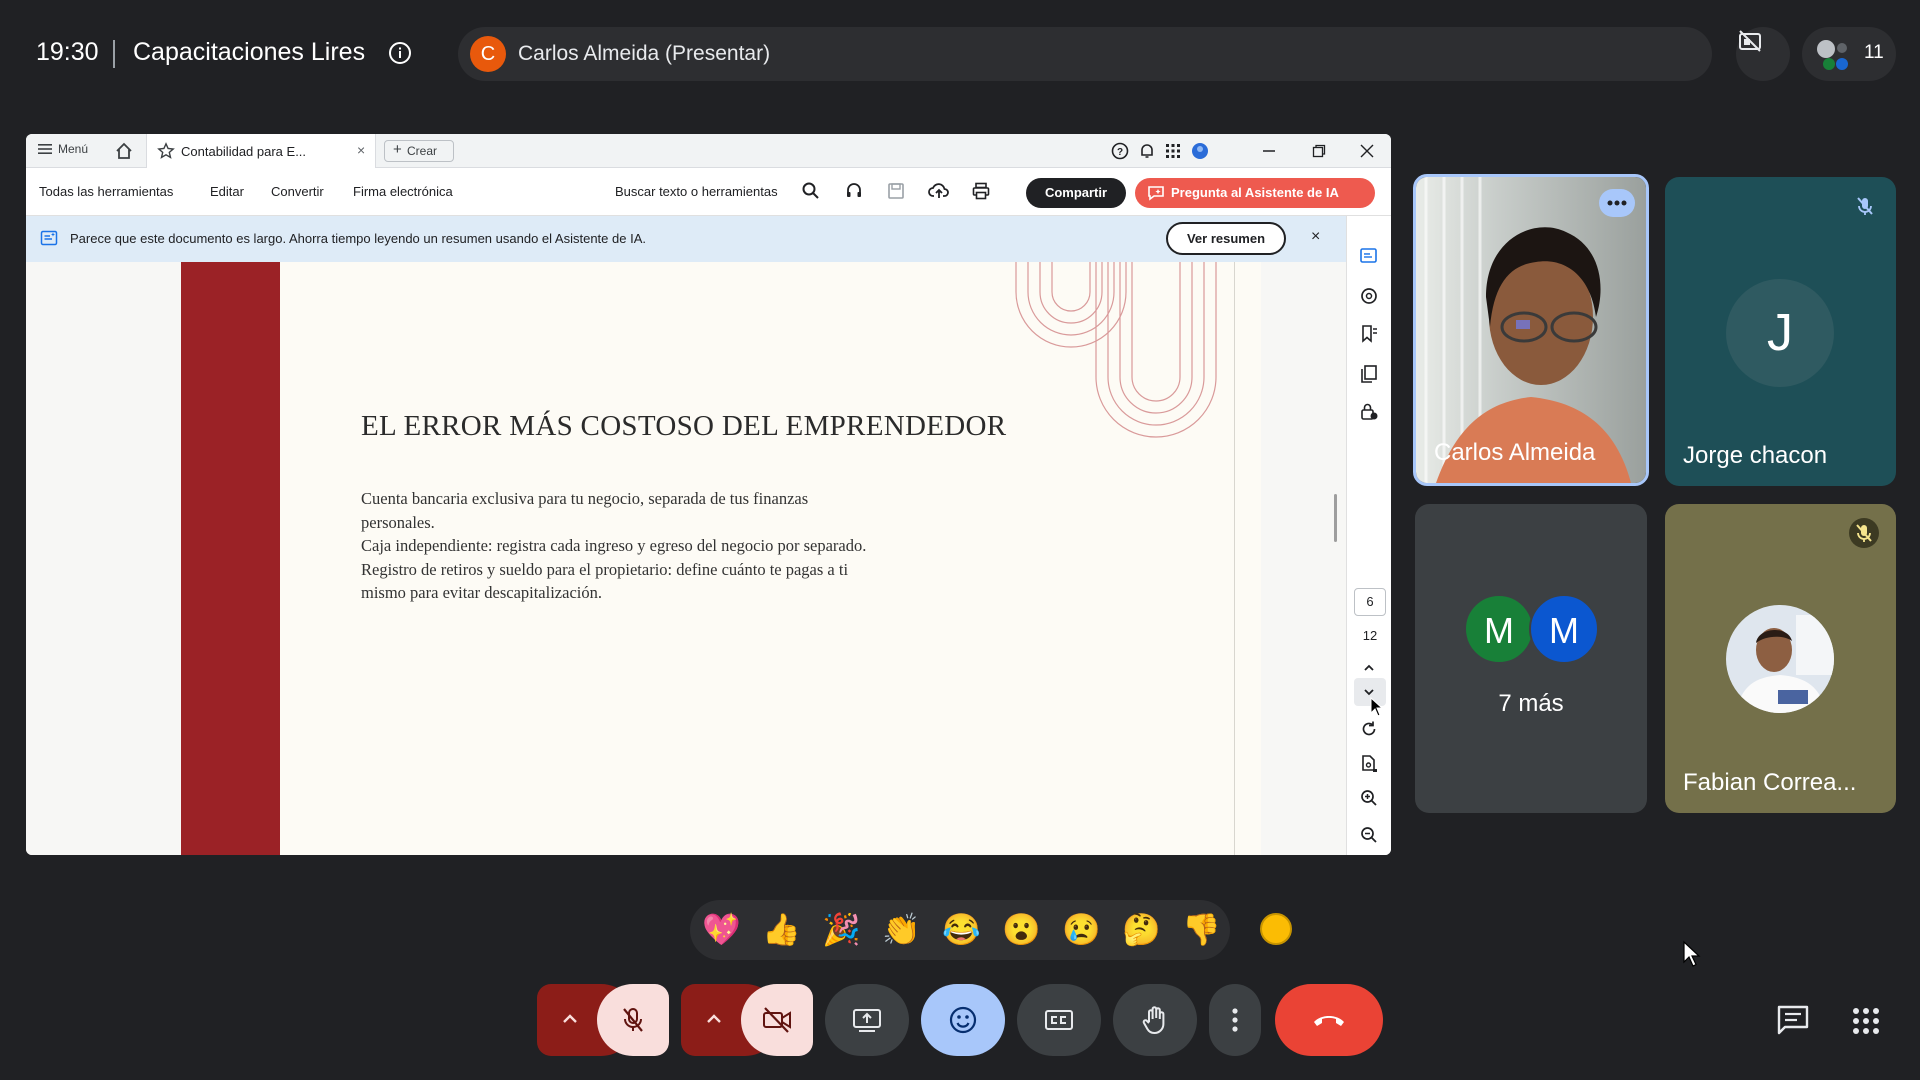 Image resolution: width=1920 pixels, height=1080 pixels. What do you see at coordinates (812, 192) in the screenshot?
I see `search-icon` at bounding box center [812, 192].